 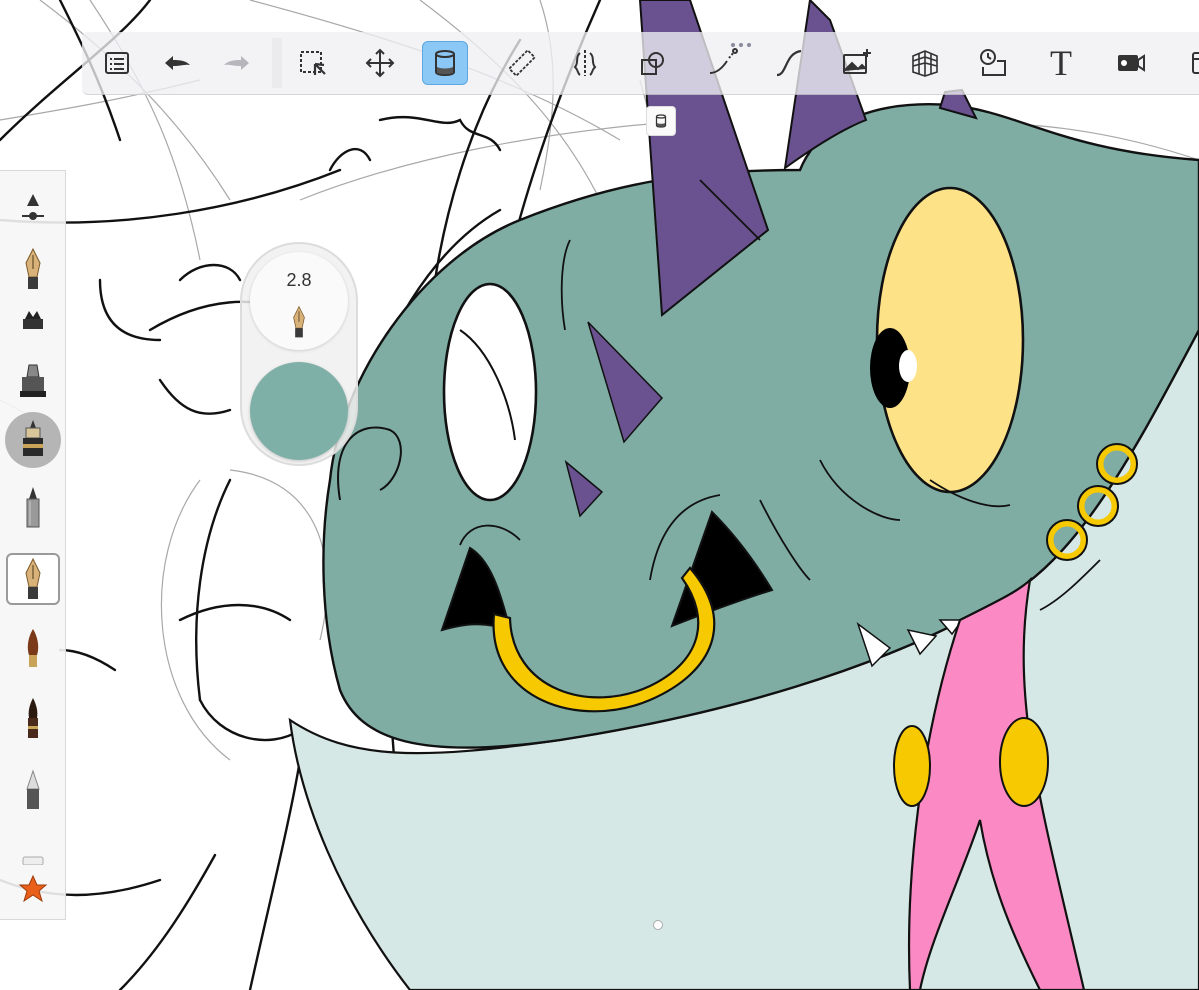 I want to click on main-toolbar: T, so click(x=640, y=63).